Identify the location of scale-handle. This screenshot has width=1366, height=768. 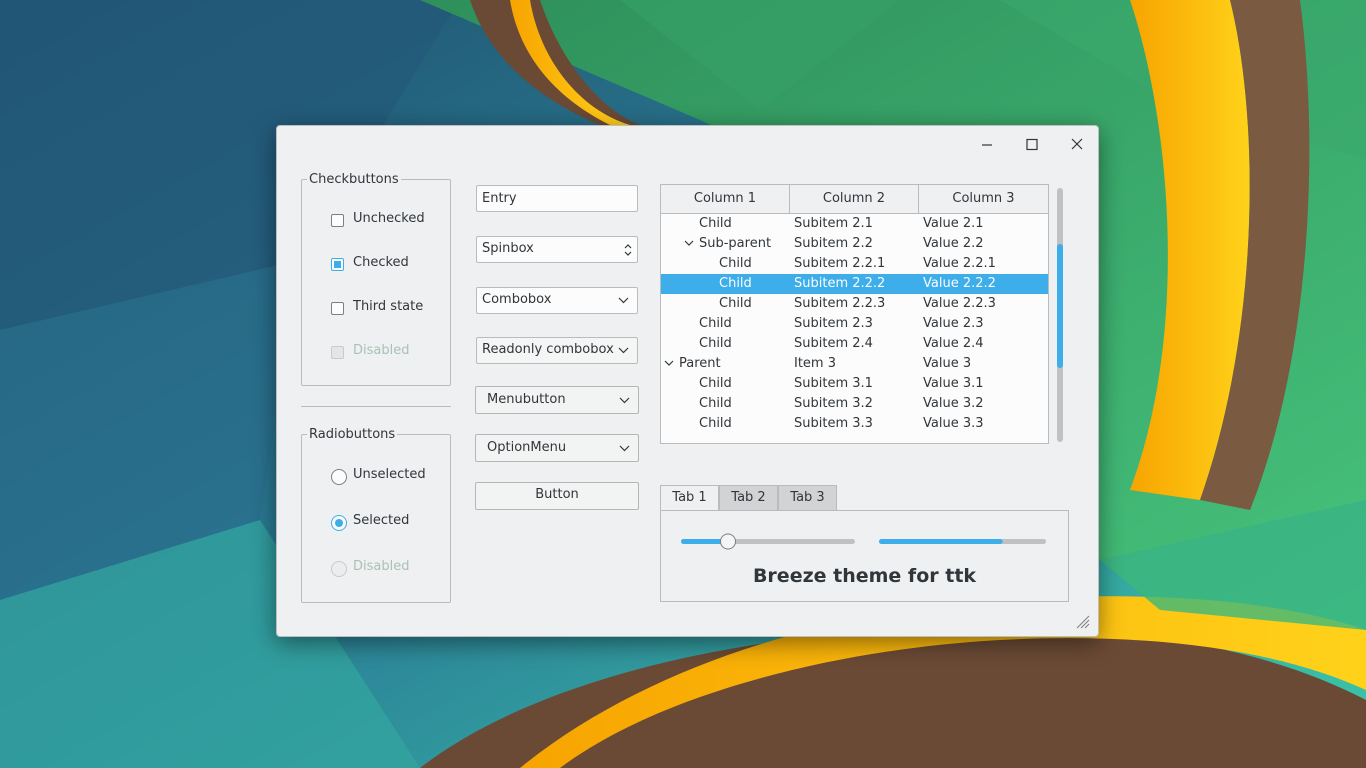
(728, 541).